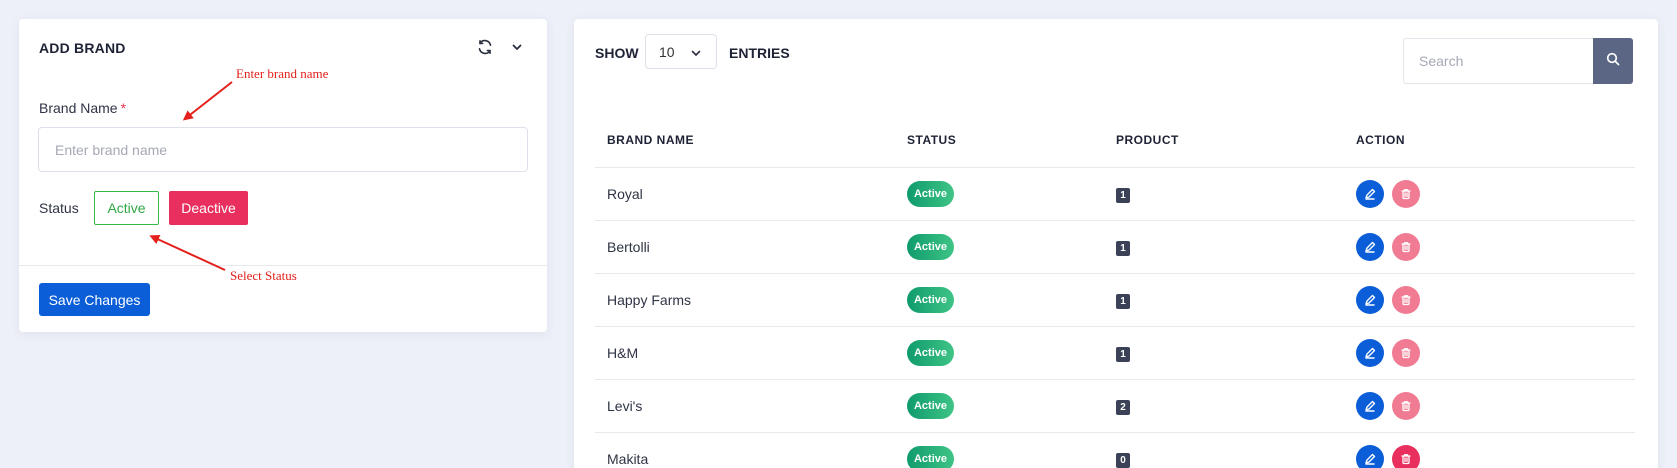 This screenshot has height=468, width=1677. Describe the element at coordinates (94, 299) in the screenshot. I see `save-changes-button: Save Changes` at that location.